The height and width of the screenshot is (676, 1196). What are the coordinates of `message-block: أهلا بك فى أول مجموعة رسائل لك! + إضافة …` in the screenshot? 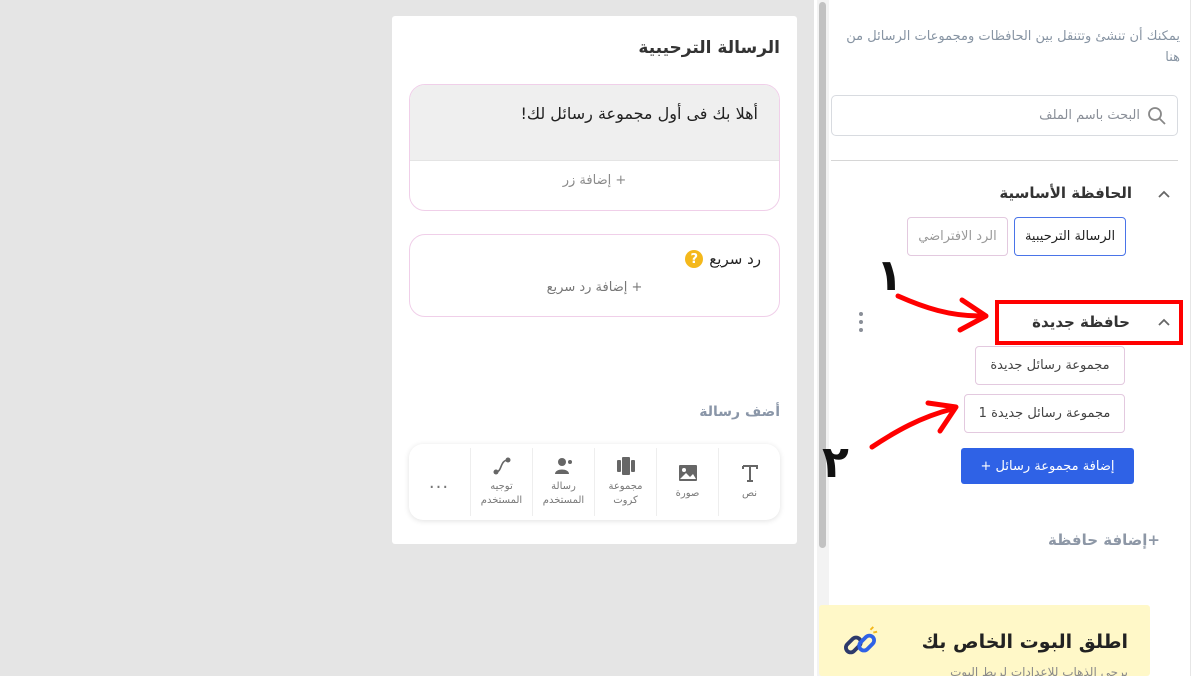 It's located at (594, 147).